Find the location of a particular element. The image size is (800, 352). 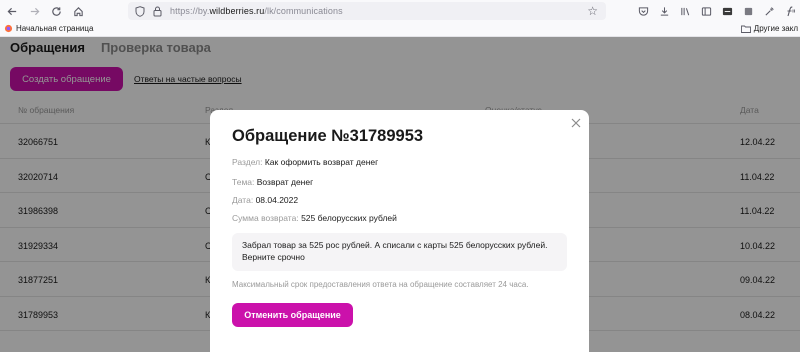

date-value: 08.04.2022 is located at coordinates (277, 200).